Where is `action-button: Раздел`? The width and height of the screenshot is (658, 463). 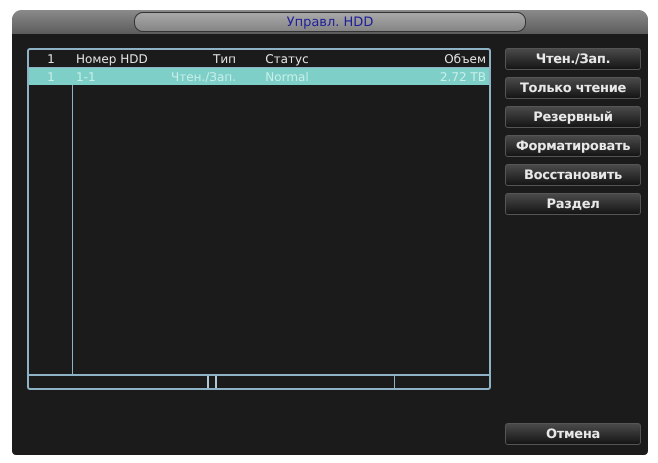 action-button: Раздел is located at coordinates (573, 204).